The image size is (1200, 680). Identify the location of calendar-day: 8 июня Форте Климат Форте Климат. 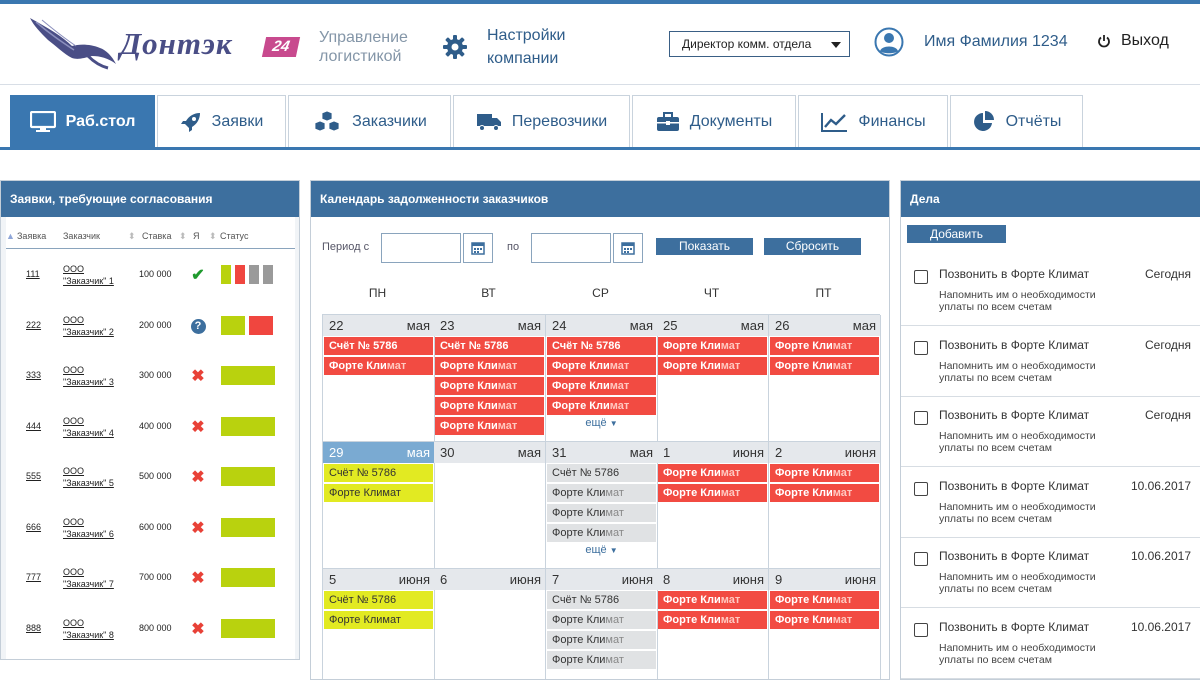
(713, 624).